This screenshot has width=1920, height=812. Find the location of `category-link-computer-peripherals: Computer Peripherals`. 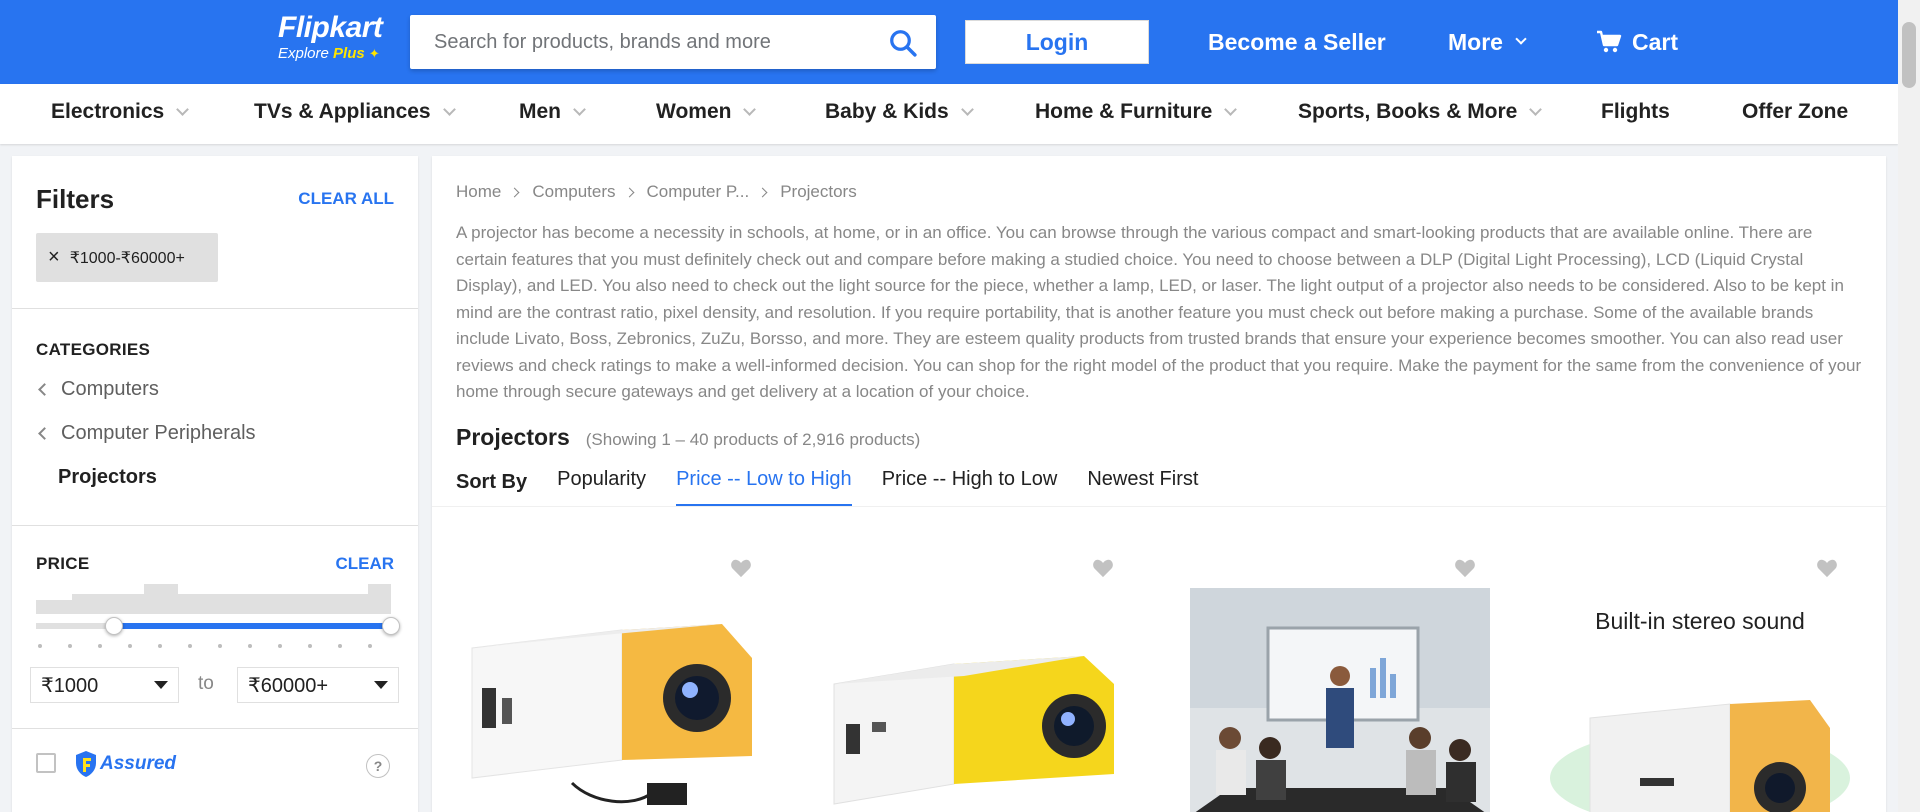

category-link-computer-peripherals: Computer Peripherals is located at coordinates (146, 433).